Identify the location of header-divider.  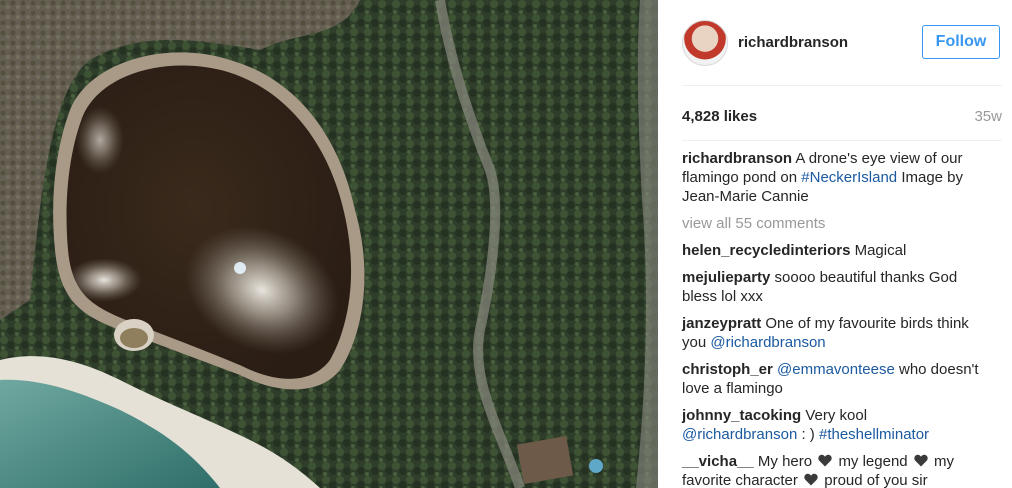
(842, 85).